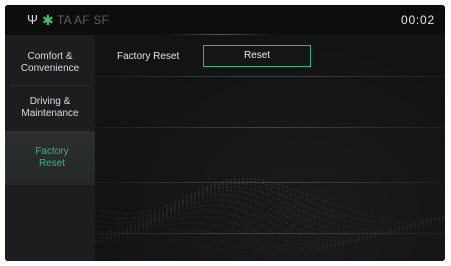 The width and height of the screenshot is (451, 266). I want to click on sidebar-item-driving-maintenance: Driving & Maintenance, so click(50, 108).